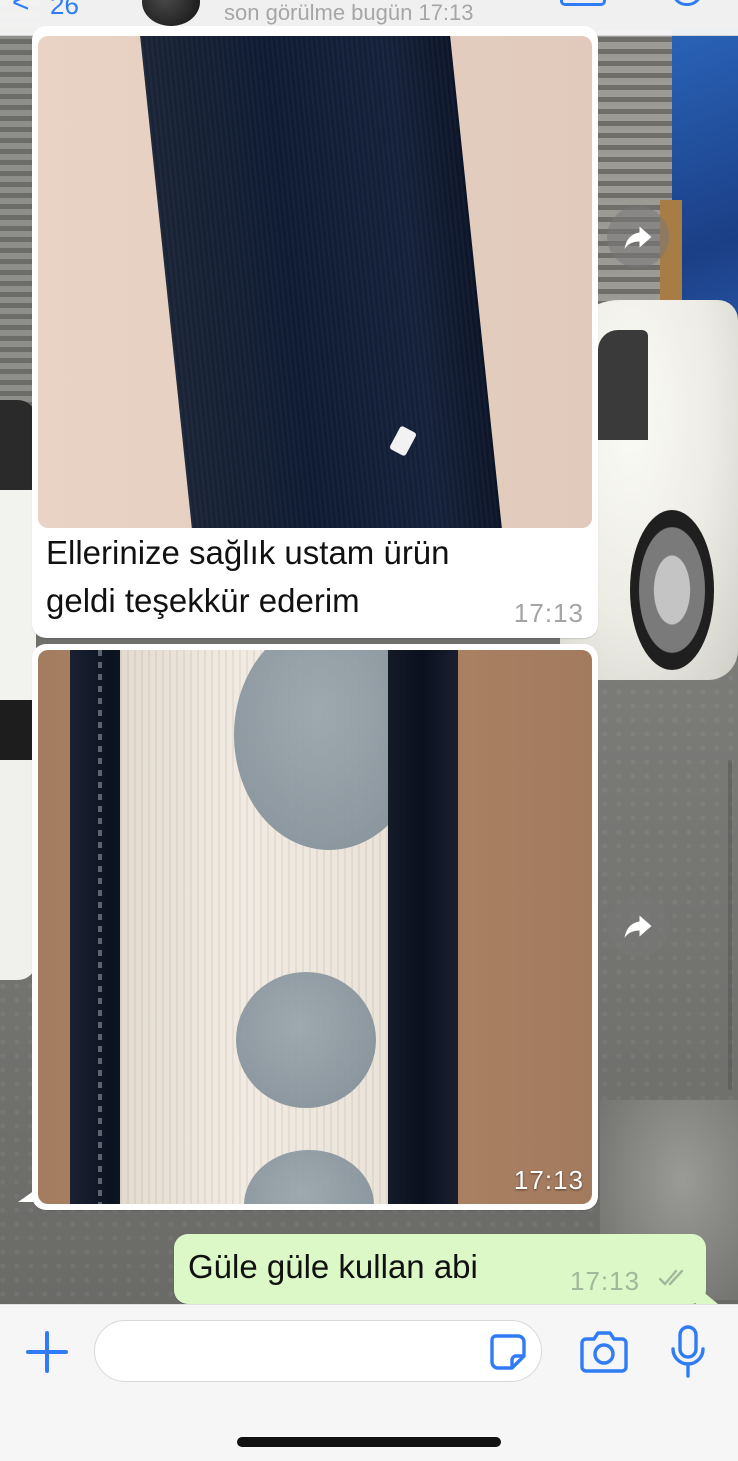 The image size is (738, 1461). What do you see at coordinates (583, 3) in the screenshot?
I see `video-call-icon` at bounding box center [583, 3].